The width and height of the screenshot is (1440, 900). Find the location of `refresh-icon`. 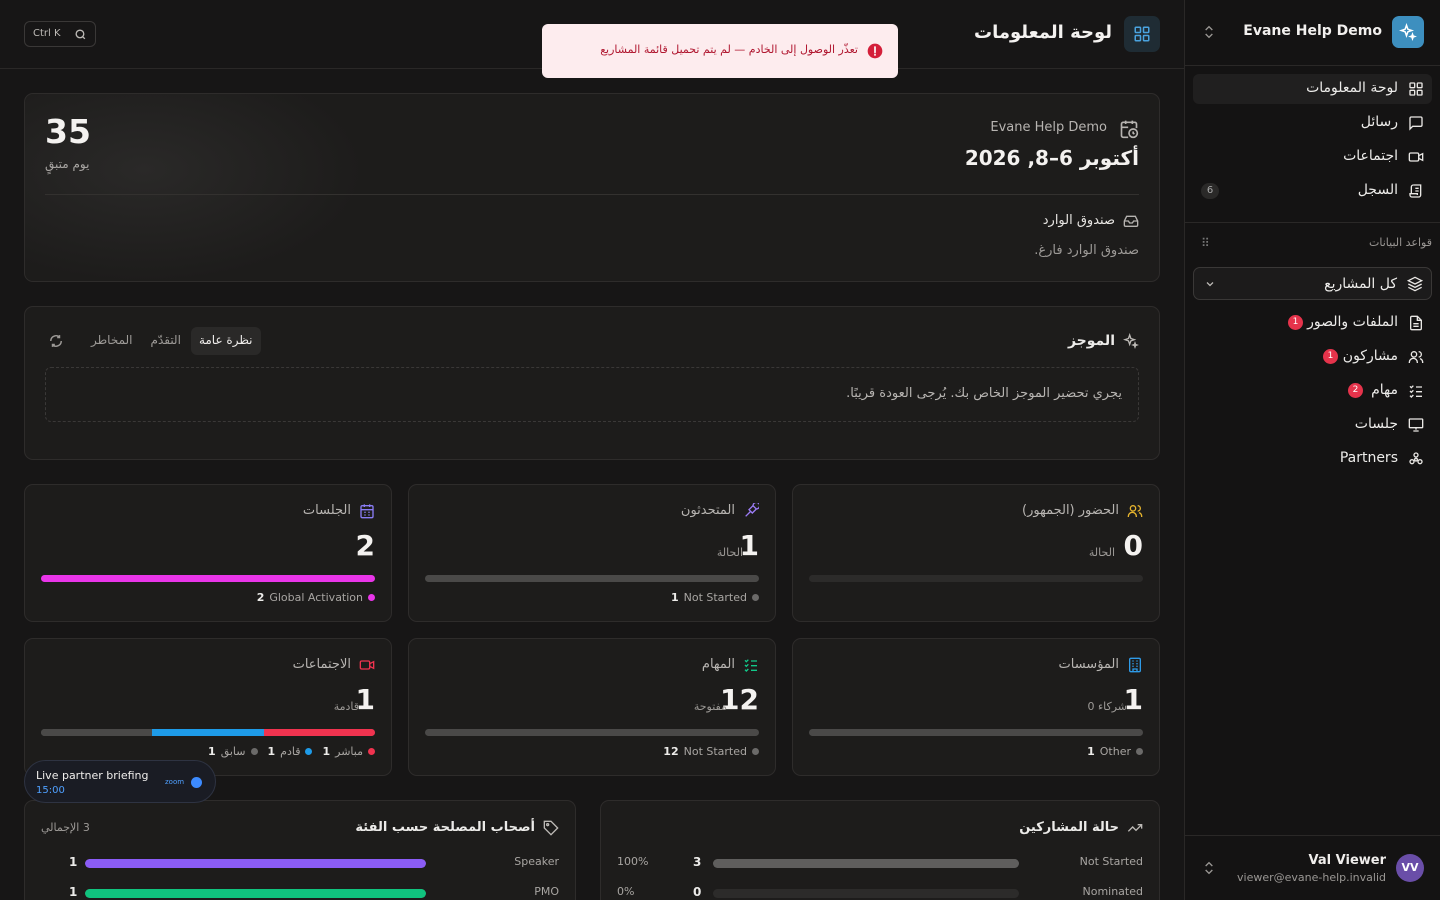

refresh-icon is located at coordinates (56, 341).